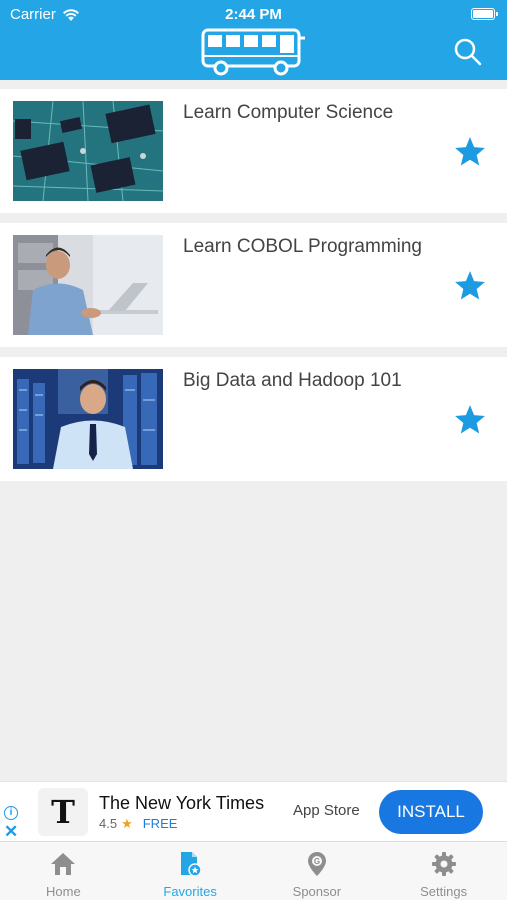  I want to click on info-icon: i, so click(11, 813).